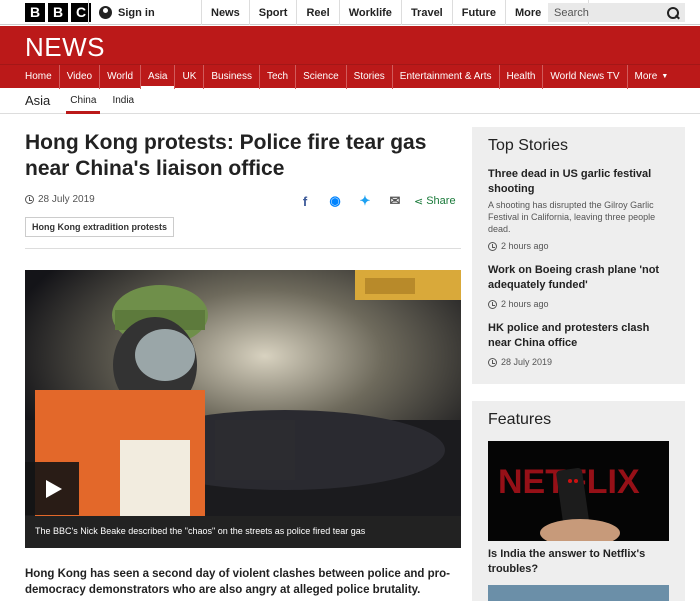  What do you see at coordinates (522, 76) in the screenshot?
I see `mainnav-health: Health` at bounding box center [522, 76].